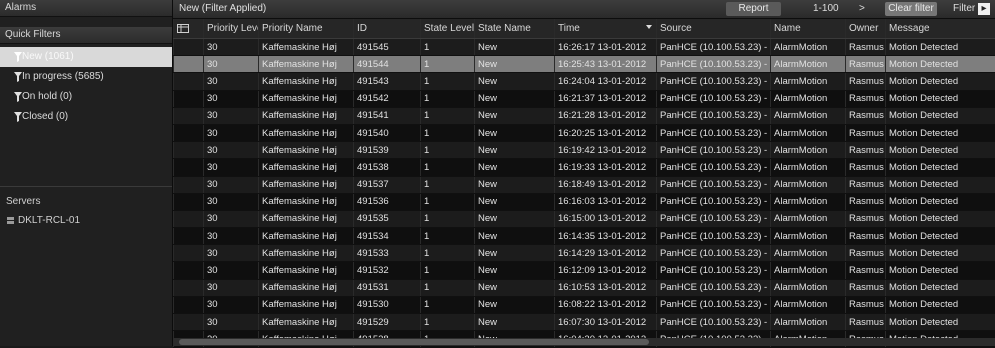  I want to click on quick-filter-item: New (1061), so click(86, 57).